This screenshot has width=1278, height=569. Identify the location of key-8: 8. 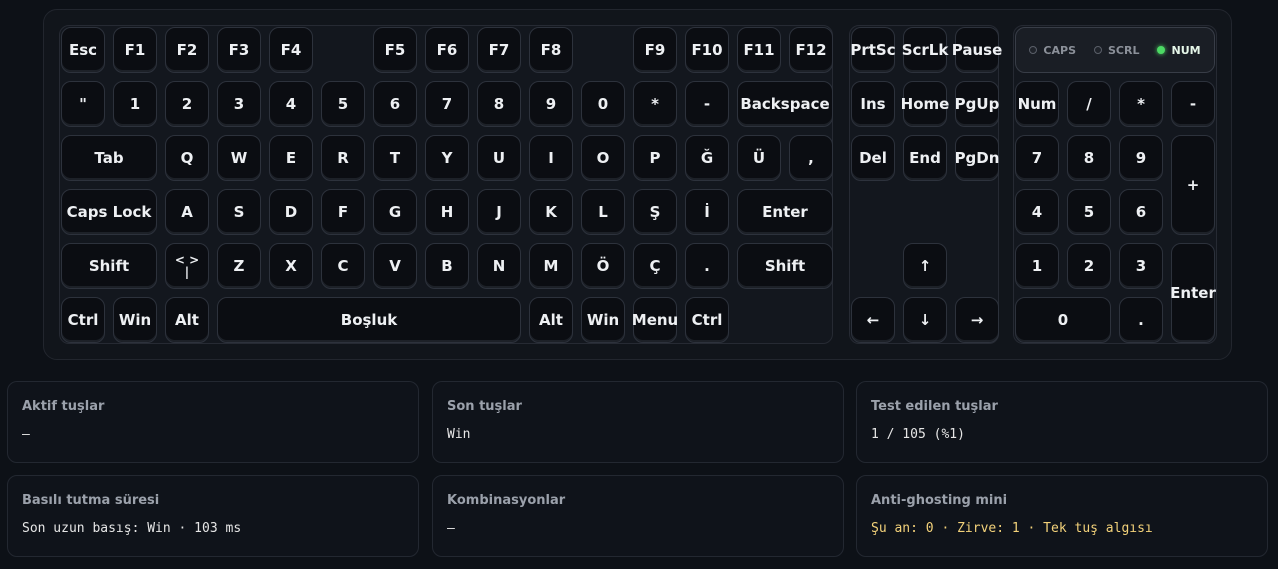
(499, 104).